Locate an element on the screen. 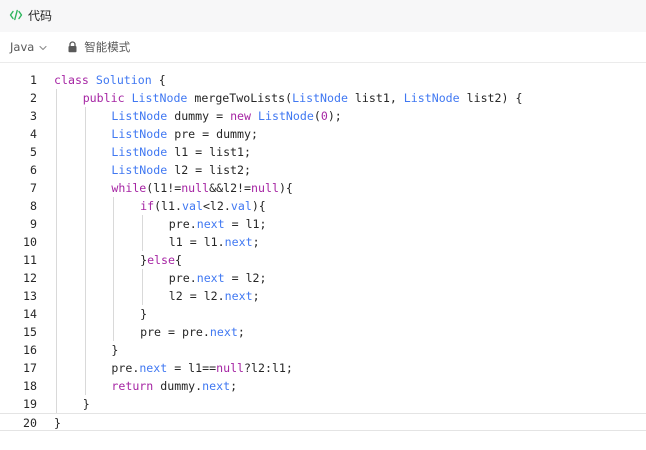  line-number: 1 is located at coordinates (33, 80).